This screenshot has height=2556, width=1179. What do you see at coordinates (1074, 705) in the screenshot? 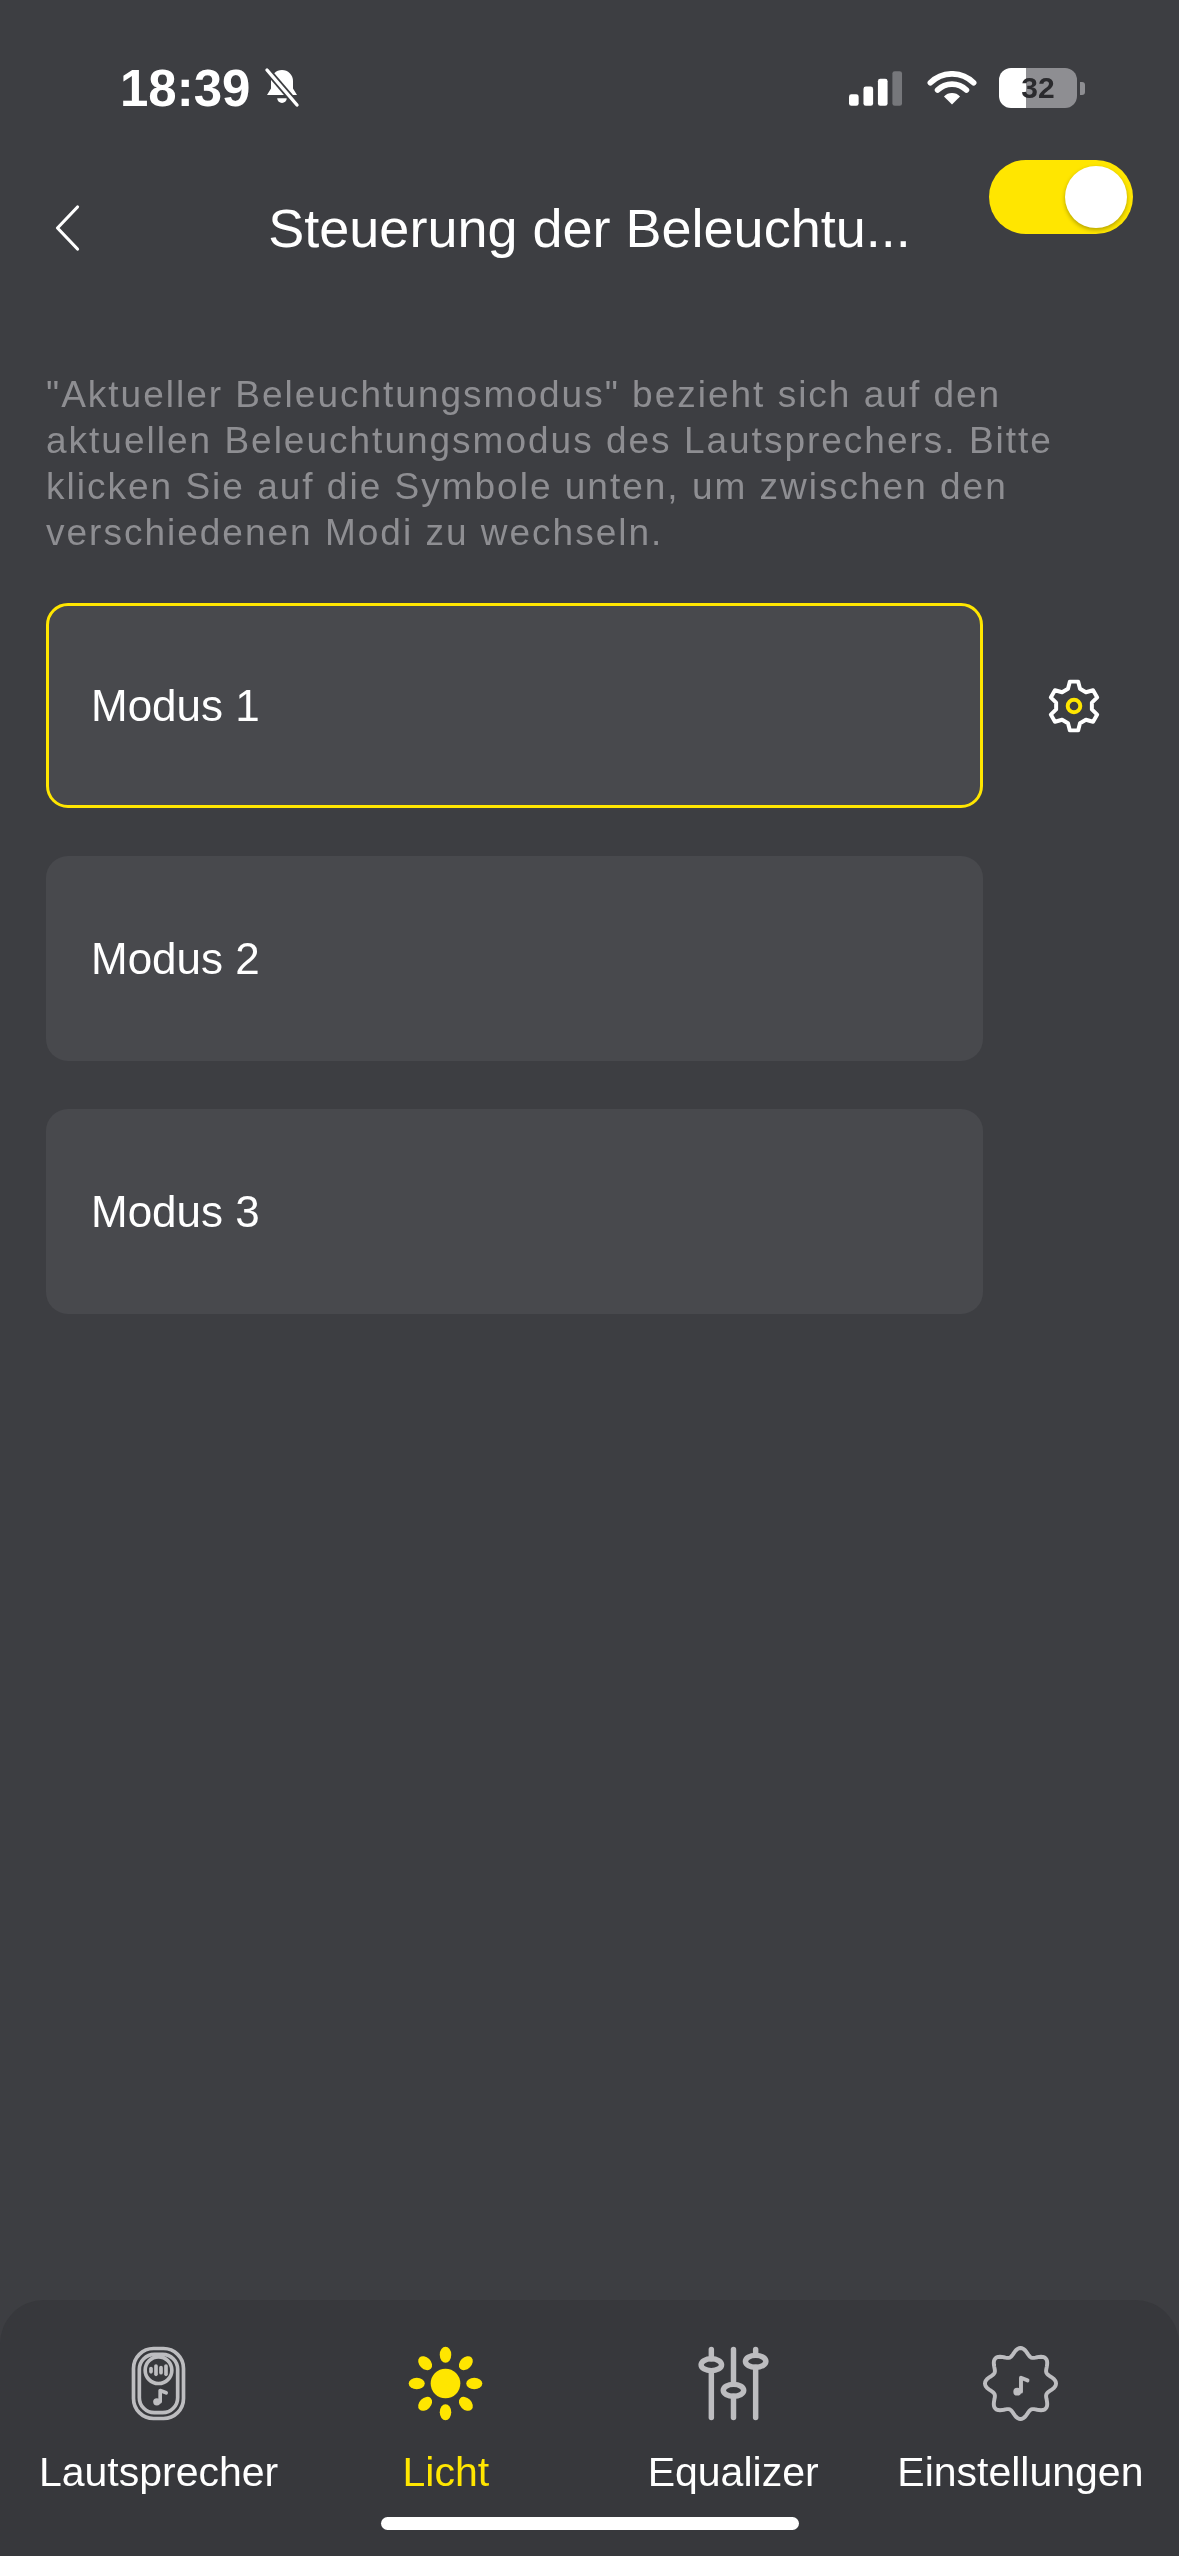
I see `gear-icon` at bounding box center [1074, 705].